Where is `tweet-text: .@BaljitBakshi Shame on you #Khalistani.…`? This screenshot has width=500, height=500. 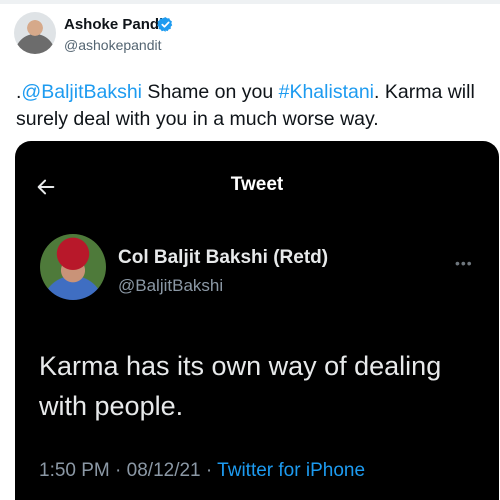
tweet-text: .@BaljitBakshi Shame on you #Khalistani.… is located at coordinates (251, 106).